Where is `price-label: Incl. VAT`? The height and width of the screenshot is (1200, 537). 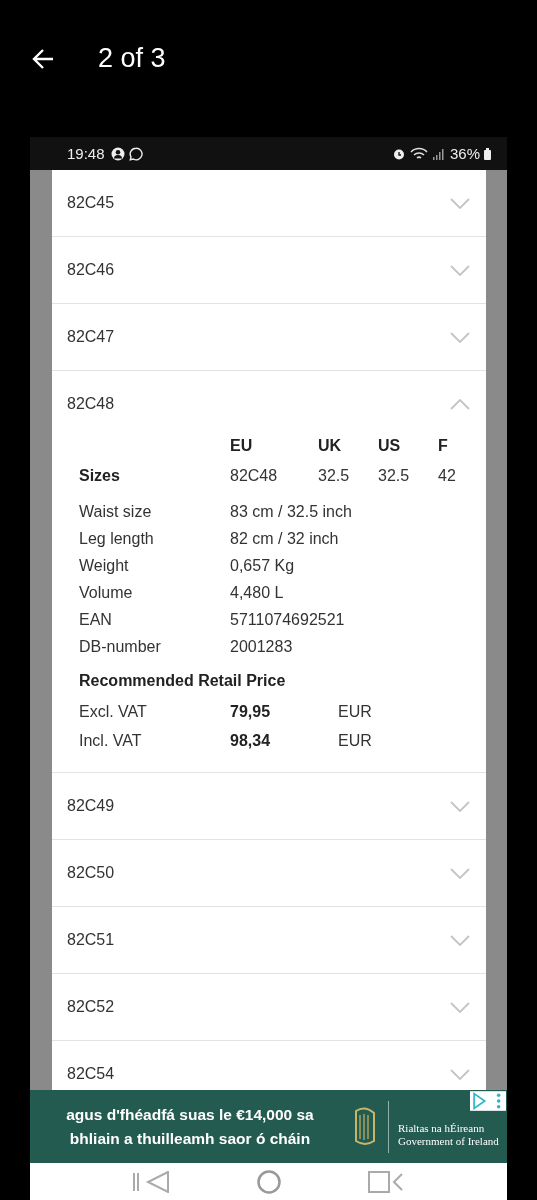 price-label: Incl. VAT is located at coordinates (111, 741).